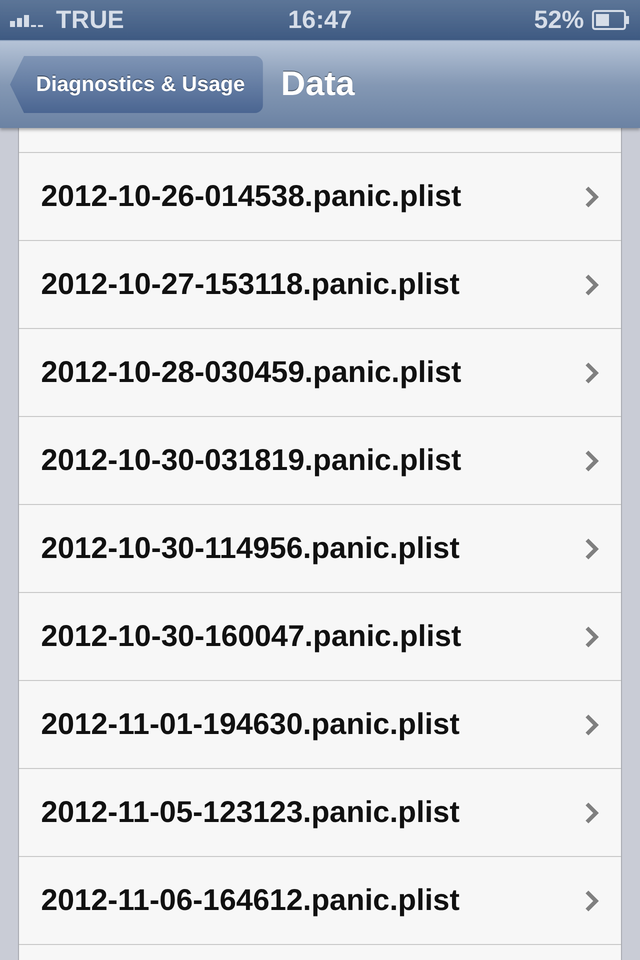  What do you see at coordinates (251, 637) in the screenshot?
I see `file-name: 2012-10-30-160047.panic.plist` at bounding box center [251, 637].